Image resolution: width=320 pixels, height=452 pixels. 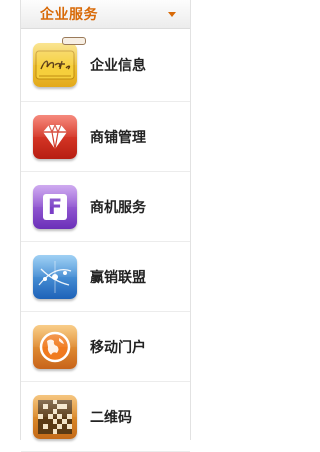 What do you see at coordinates (55, 346) in the screenshot?
I see `globe-icon` at bounding box center [55, 346].